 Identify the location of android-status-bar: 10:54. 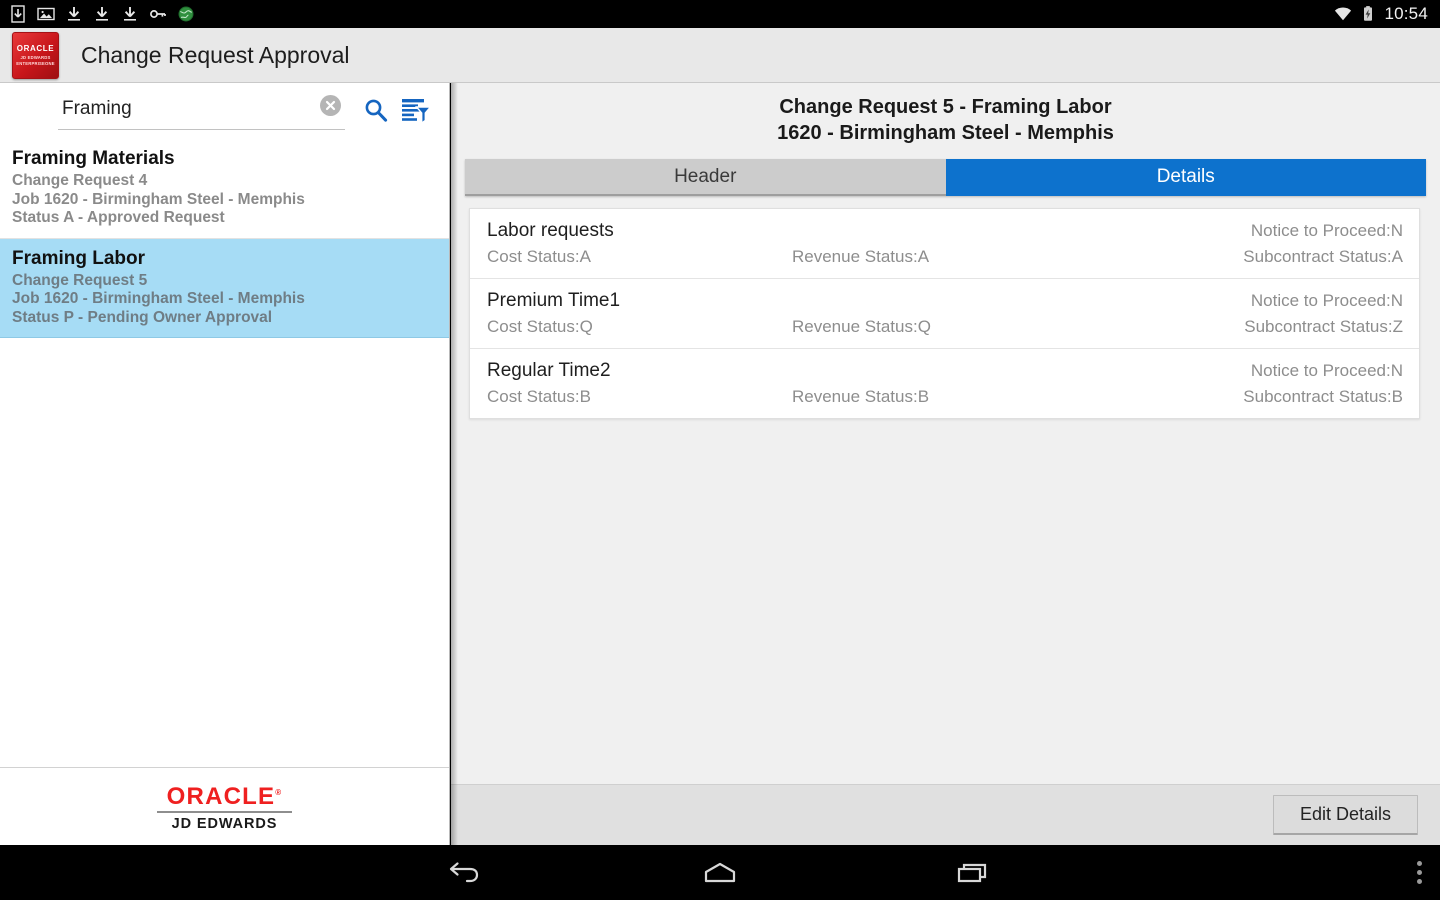
(720, 14).